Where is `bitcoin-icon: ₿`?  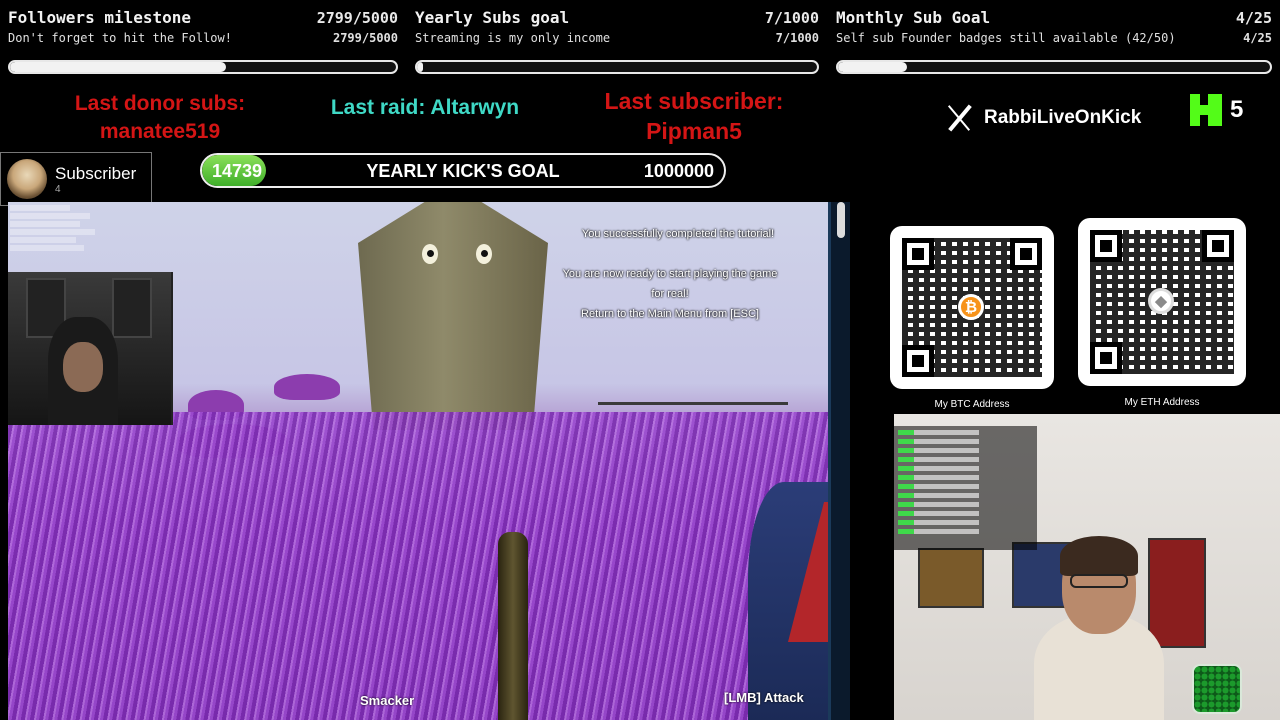
bitcoin-icon: ₿ is located at coordinates (971, 307).